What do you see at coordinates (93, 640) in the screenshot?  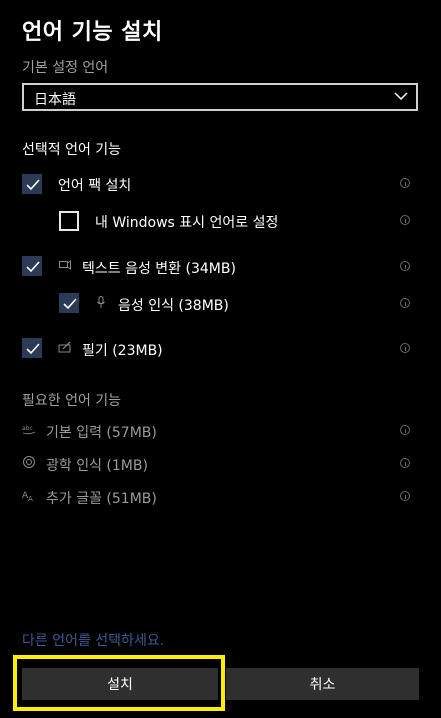 I see `choose-language-link: 다른 언어를 선택하세요.` at bounding box center [93, 640].